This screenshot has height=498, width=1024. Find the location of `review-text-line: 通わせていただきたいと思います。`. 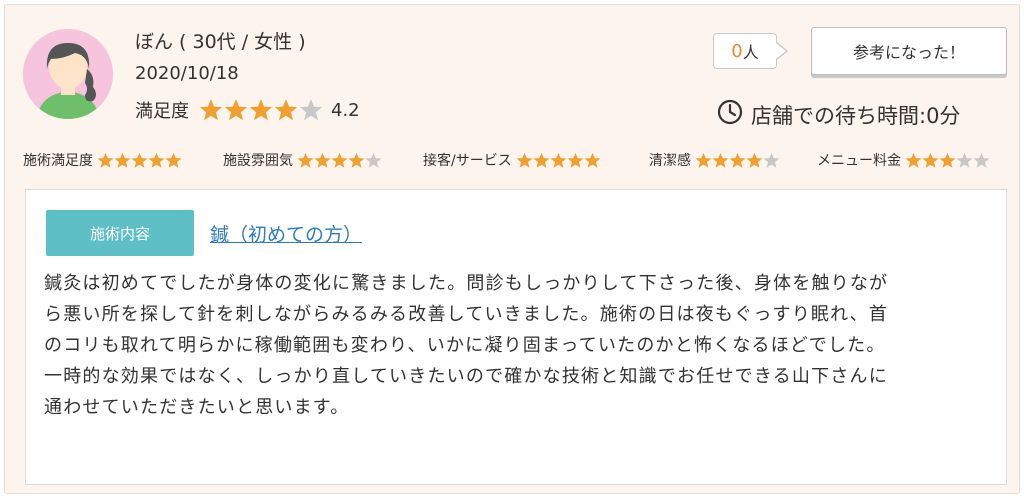

review-text-line: 通わせていただきたいと思います。 is located at coordinates (197, 407).